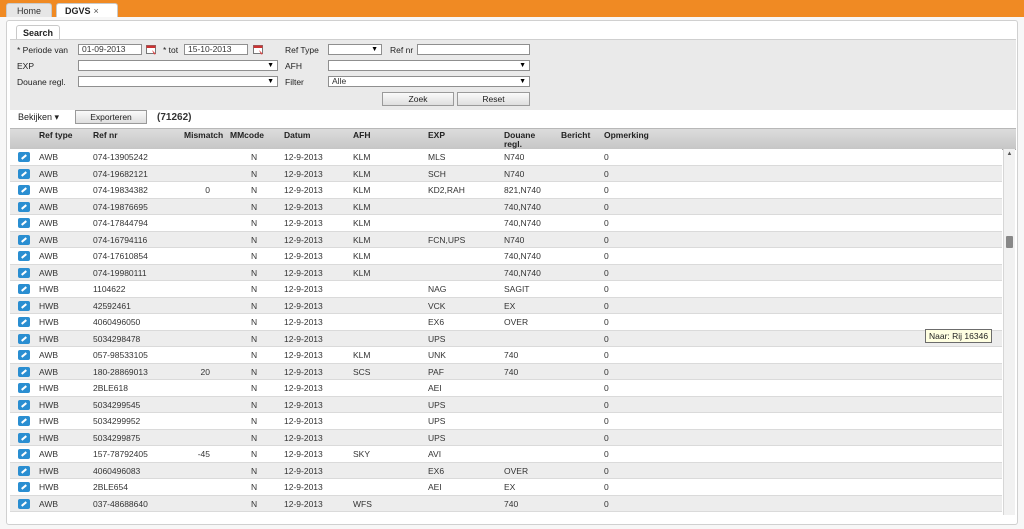 The width and height of the screenshot is (1024, 529). I want to click on table-row: HWB 5034298478 N 12-9-2013 UPS 0, so click(506, 338).